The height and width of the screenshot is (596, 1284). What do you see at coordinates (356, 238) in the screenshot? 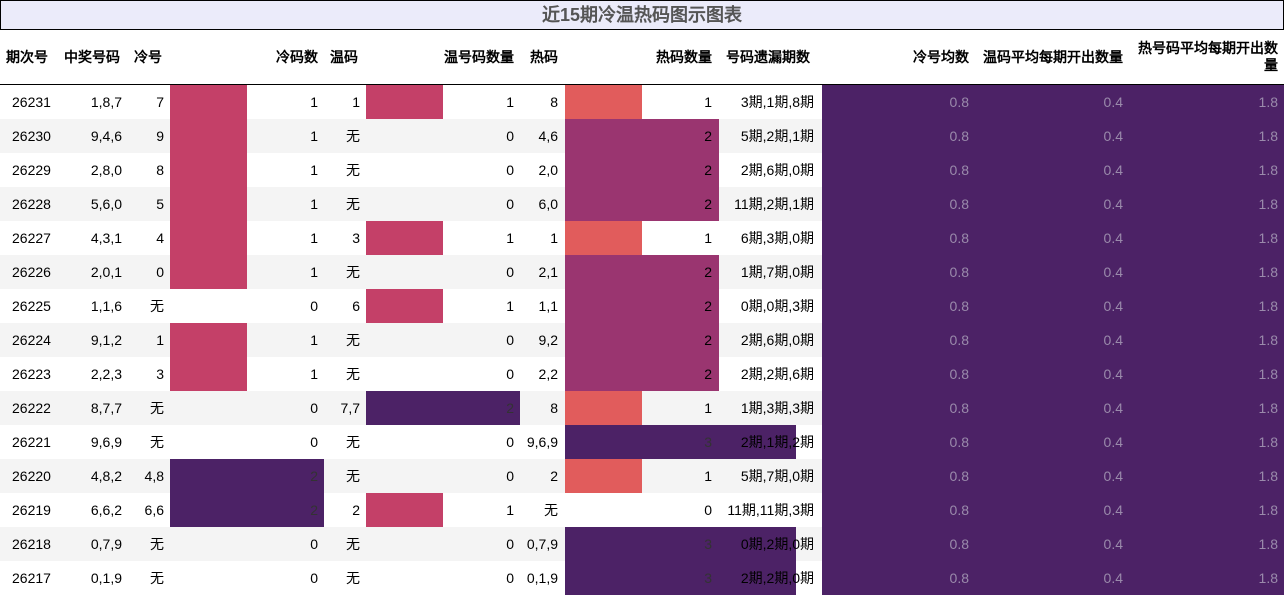
I see `warm-numbers: 3` at bounding box center [356, 238].